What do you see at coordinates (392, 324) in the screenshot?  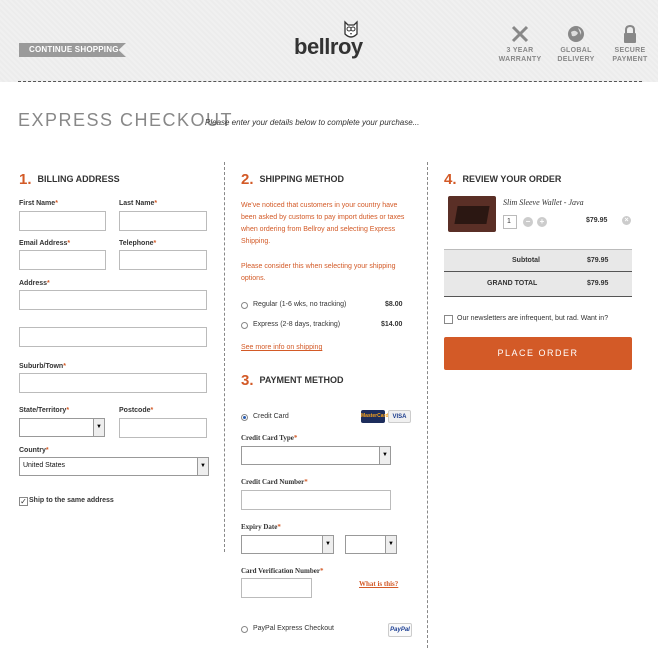 I see `express-shipping-price: $14.00` at bounding box center [392, 324].